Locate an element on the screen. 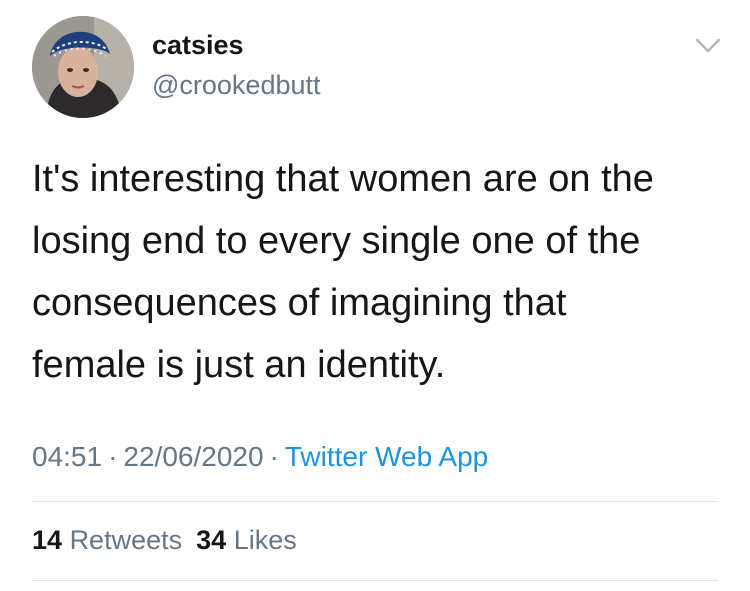 Image resolution: width=750 pixels, height=591 pixels. retweets-label: Retweets is located at coordinates (126, 540).